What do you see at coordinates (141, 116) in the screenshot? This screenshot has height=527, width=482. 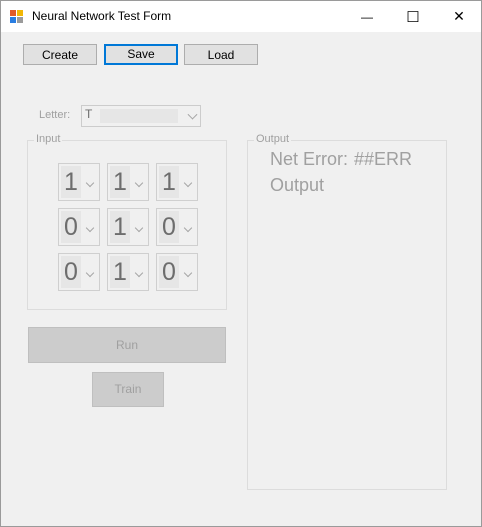 I see `letter-select: T` at bounding box center [141, 116].